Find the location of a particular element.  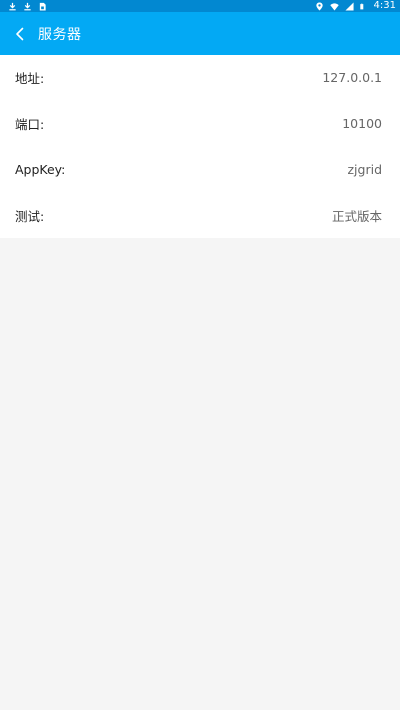

settings-row-address: 地址: 127.0.0.1 is located at coordinates (200, 78).